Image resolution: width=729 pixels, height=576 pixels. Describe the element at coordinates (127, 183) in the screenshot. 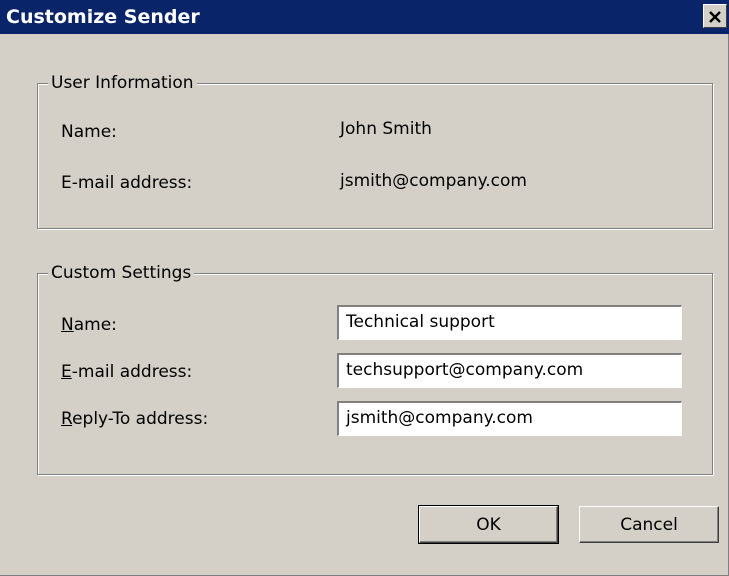

I see `user-email-label: E-mail address:` at that location.